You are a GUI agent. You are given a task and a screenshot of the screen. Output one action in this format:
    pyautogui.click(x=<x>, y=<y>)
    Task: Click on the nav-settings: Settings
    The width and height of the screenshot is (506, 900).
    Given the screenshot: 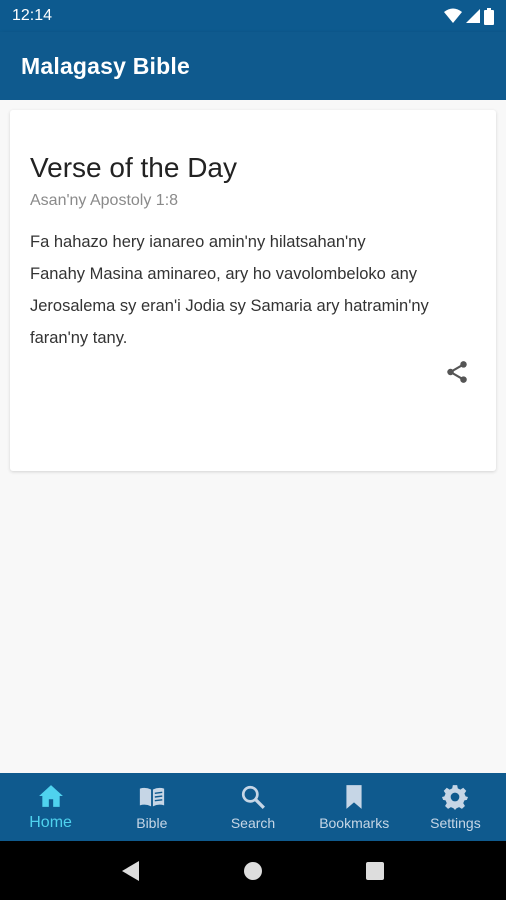 What is the action you would take?
    pyautogui.click(x=455, y=807)
    